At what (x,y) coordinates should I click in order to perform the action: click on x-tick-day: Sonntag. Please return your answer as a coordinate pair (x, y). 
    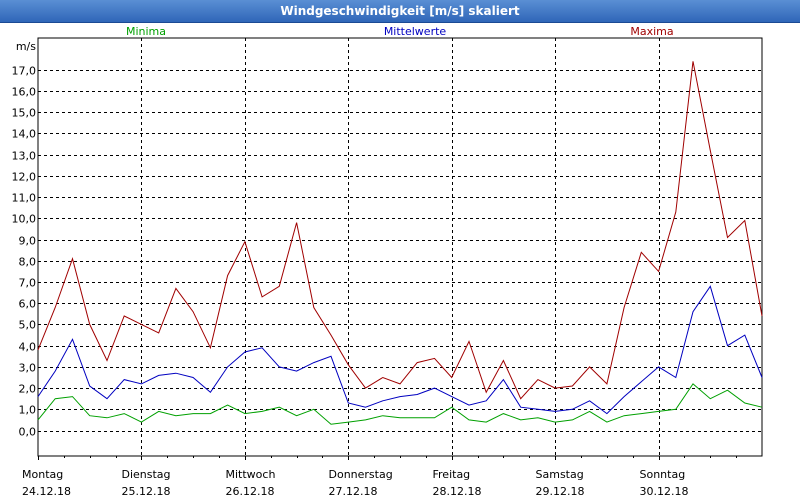
    Looking at the image, I should click on (663, 474).